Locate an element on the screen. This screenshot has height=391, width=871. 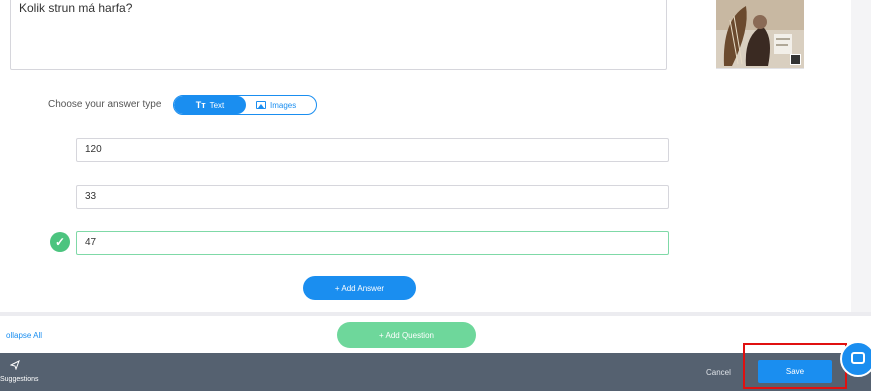
answer-type-toggle: Tт Text Images is located at coordinates (245, 105).